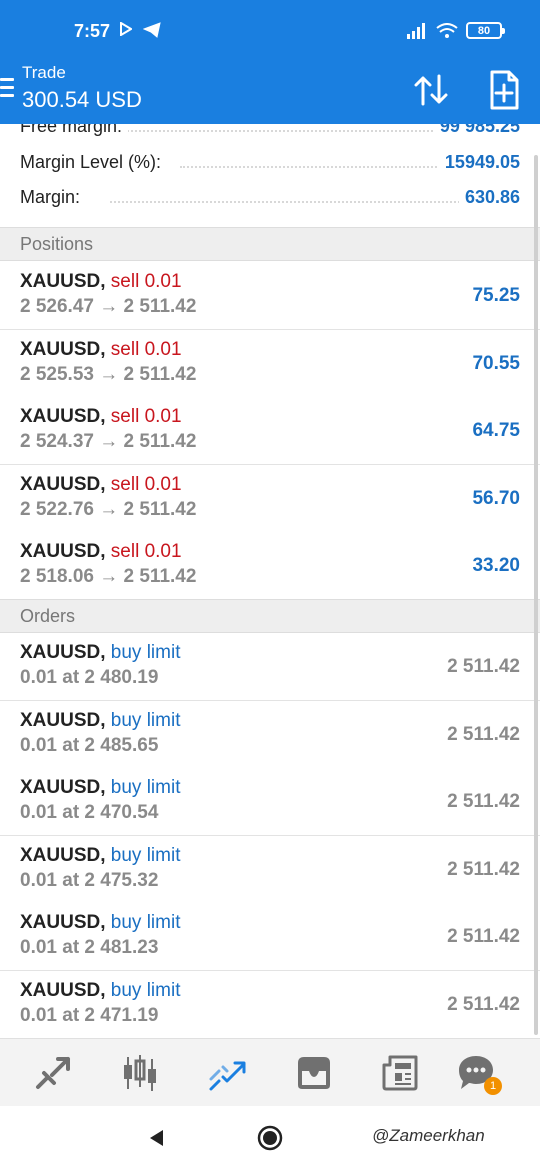 The width and height of the screenshot is (540, 1170). Describe the element at coordinates (126, 29) in the screenshot. I see `play-icon` at that location.